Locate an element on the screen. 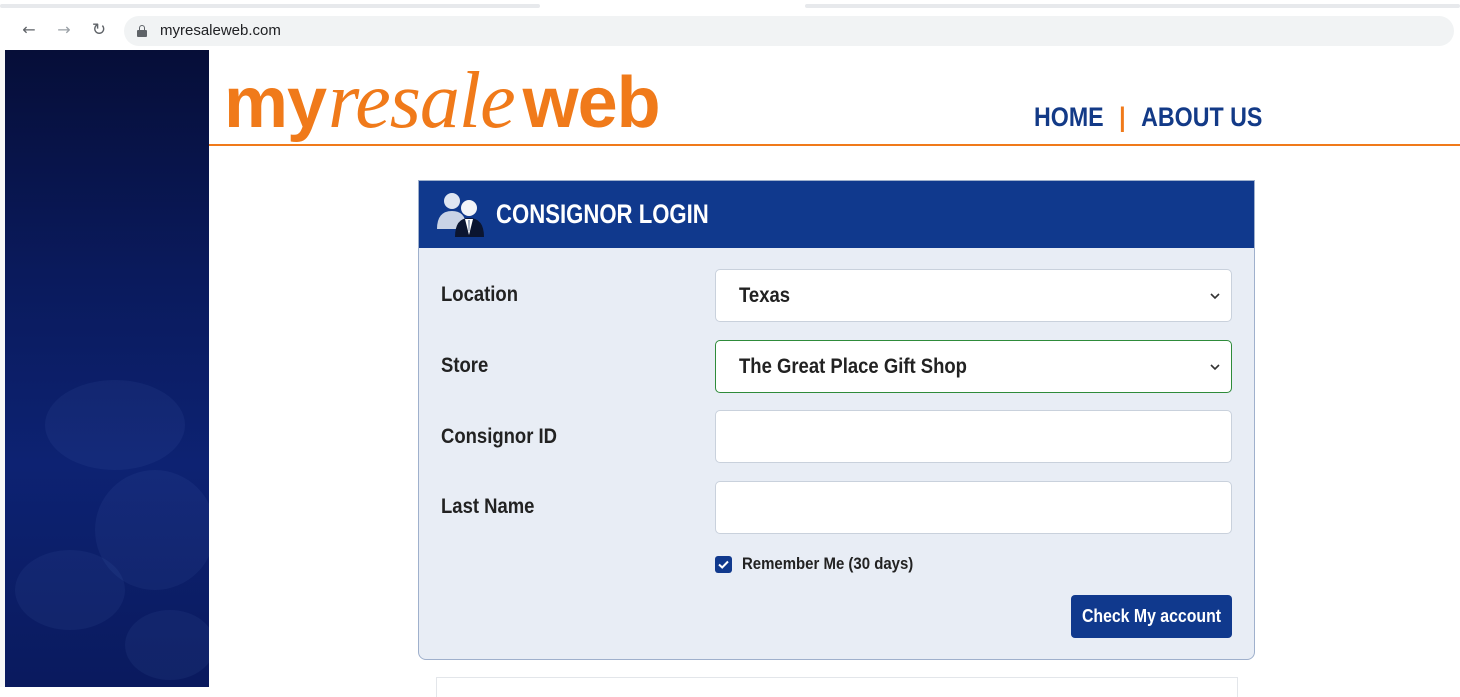 The image size is (1460, 697). url-omnibox: myresaleweb.com is located at coordinates (789, 31).